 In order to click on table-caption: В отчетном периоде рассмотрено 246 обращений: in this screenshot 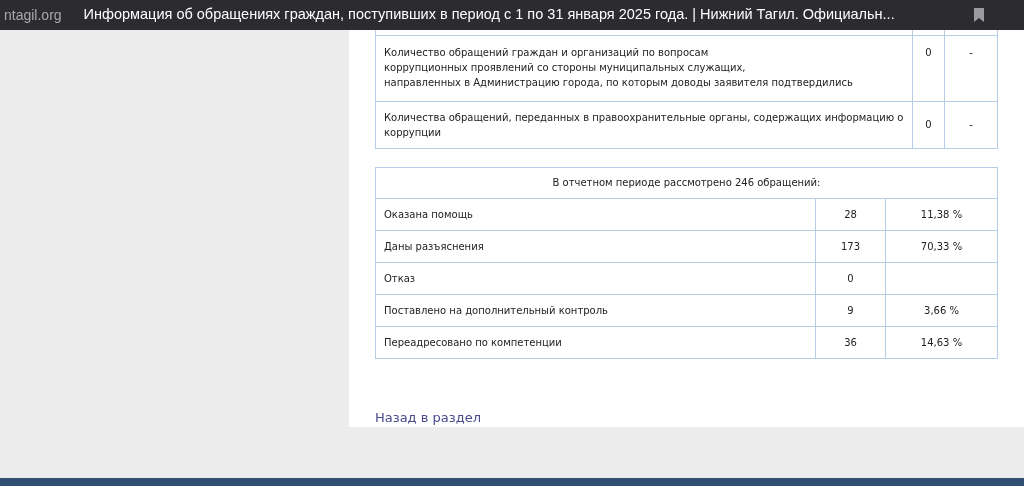, I will do `click(686, 182)`.